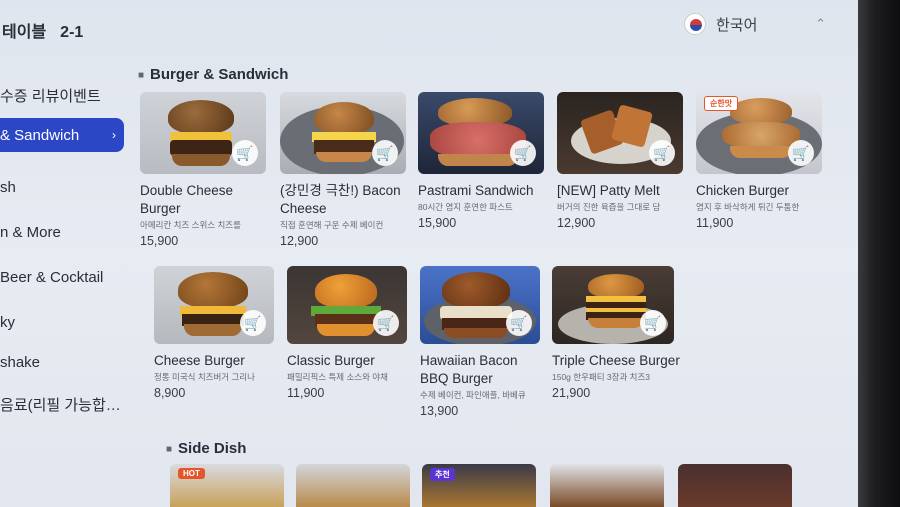 The height and width of the screenshot is (507, 900). Describe the element at coordinates (170, 393) in the screenshot. I see `product-price: 8,900` at that location.